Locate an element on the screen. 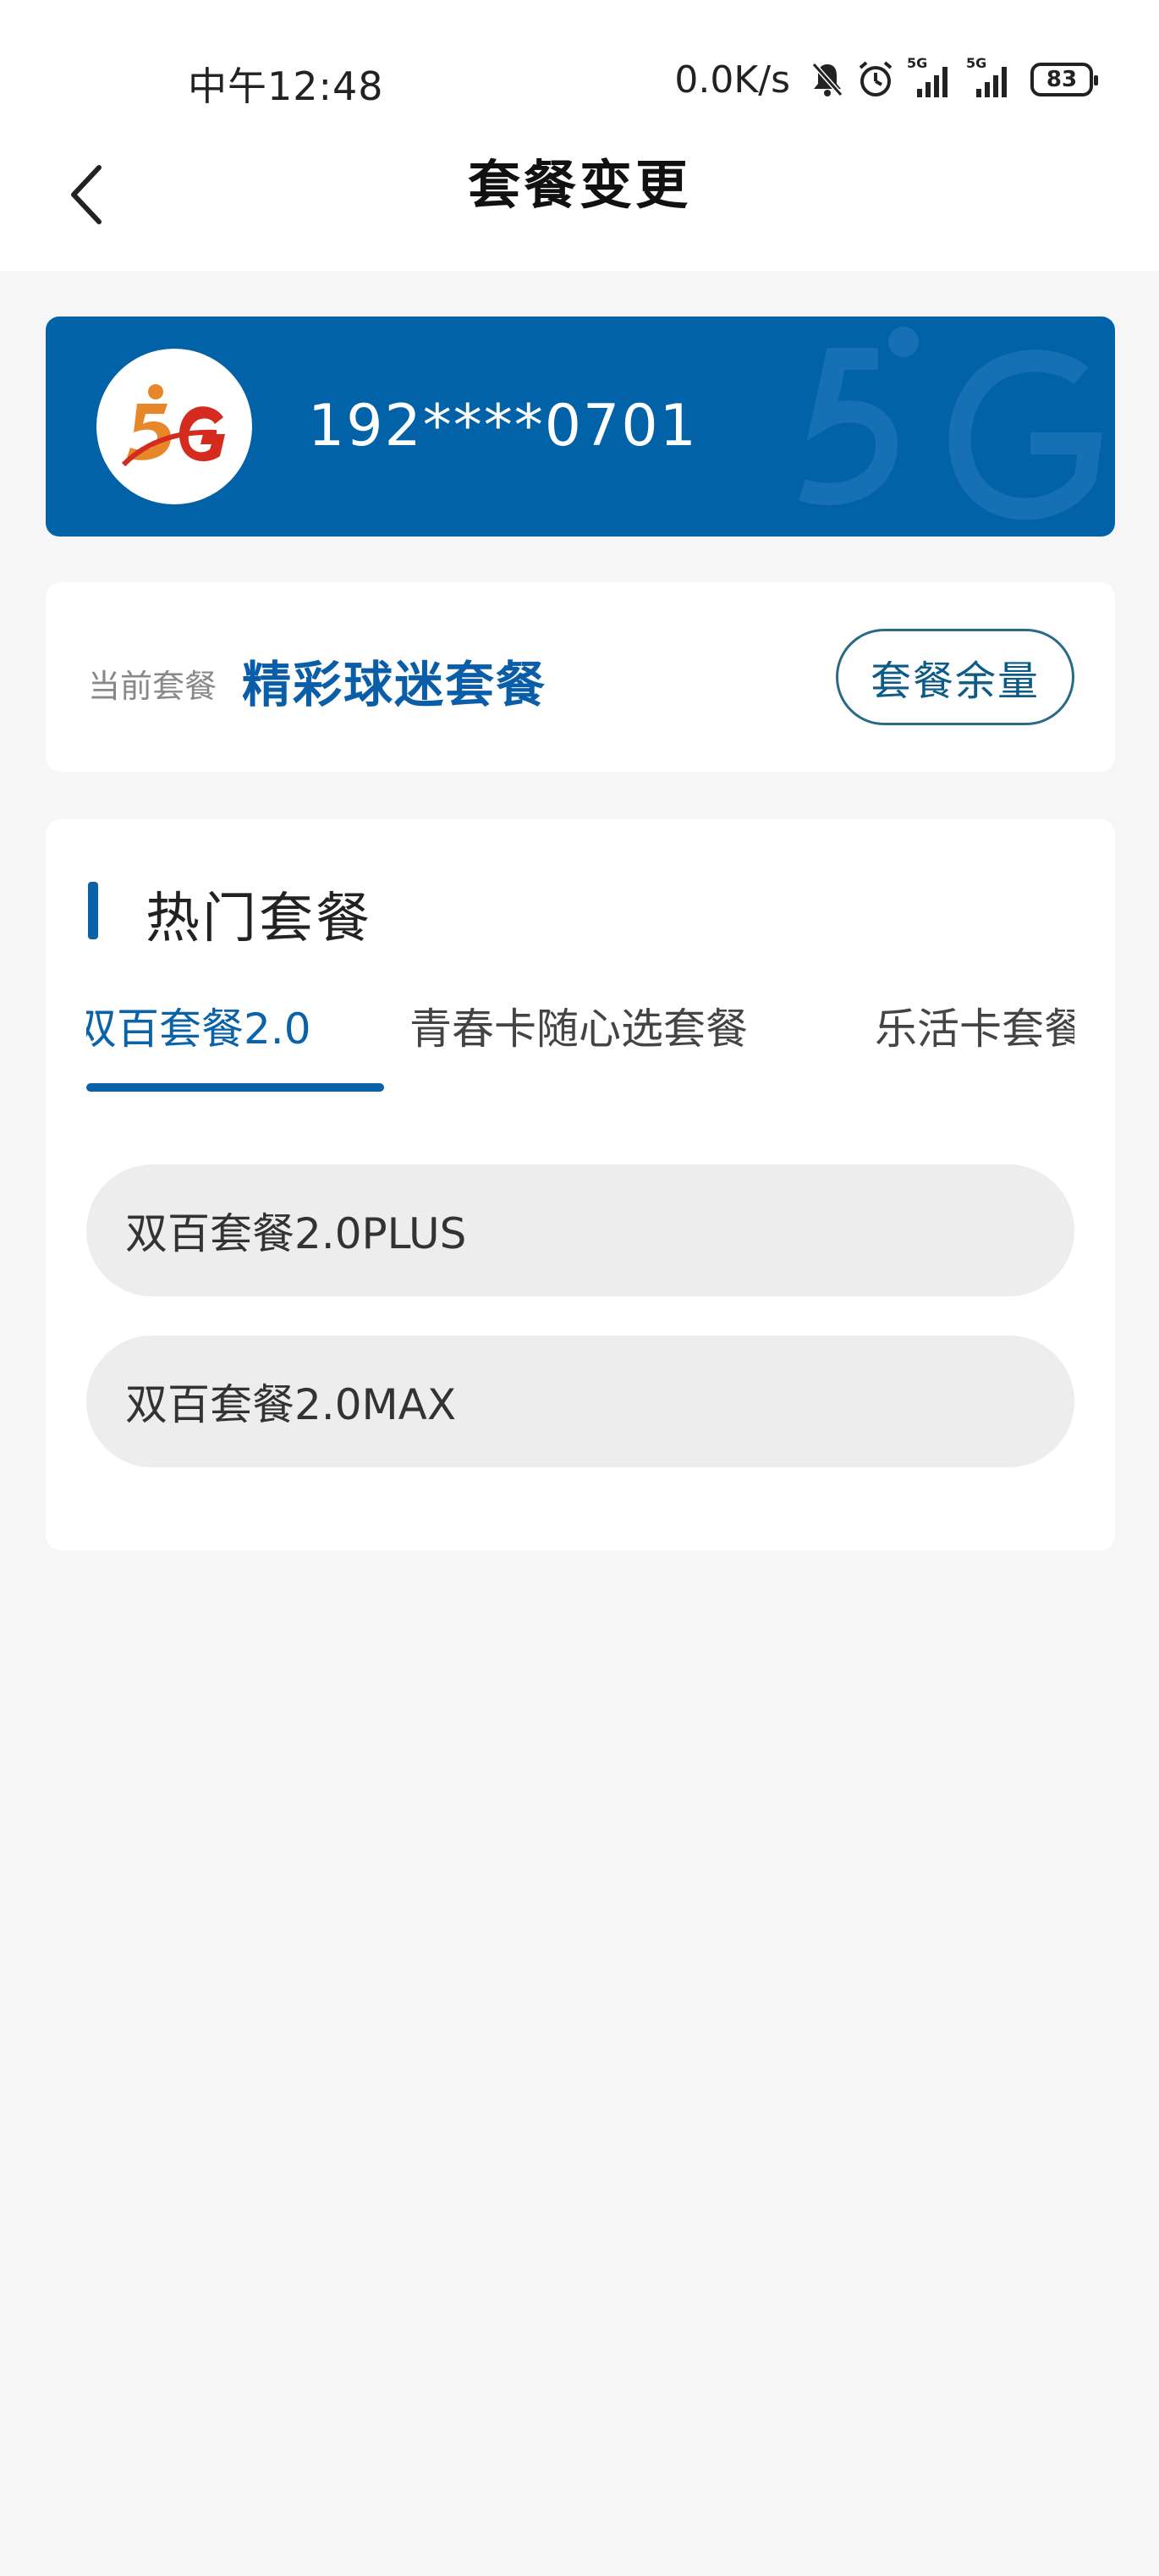 This screenshot has width=1159, height=2576. status-bar: 中午12:48 0.0K/s 5G 5G 83 is located at coordinates (579, 72).